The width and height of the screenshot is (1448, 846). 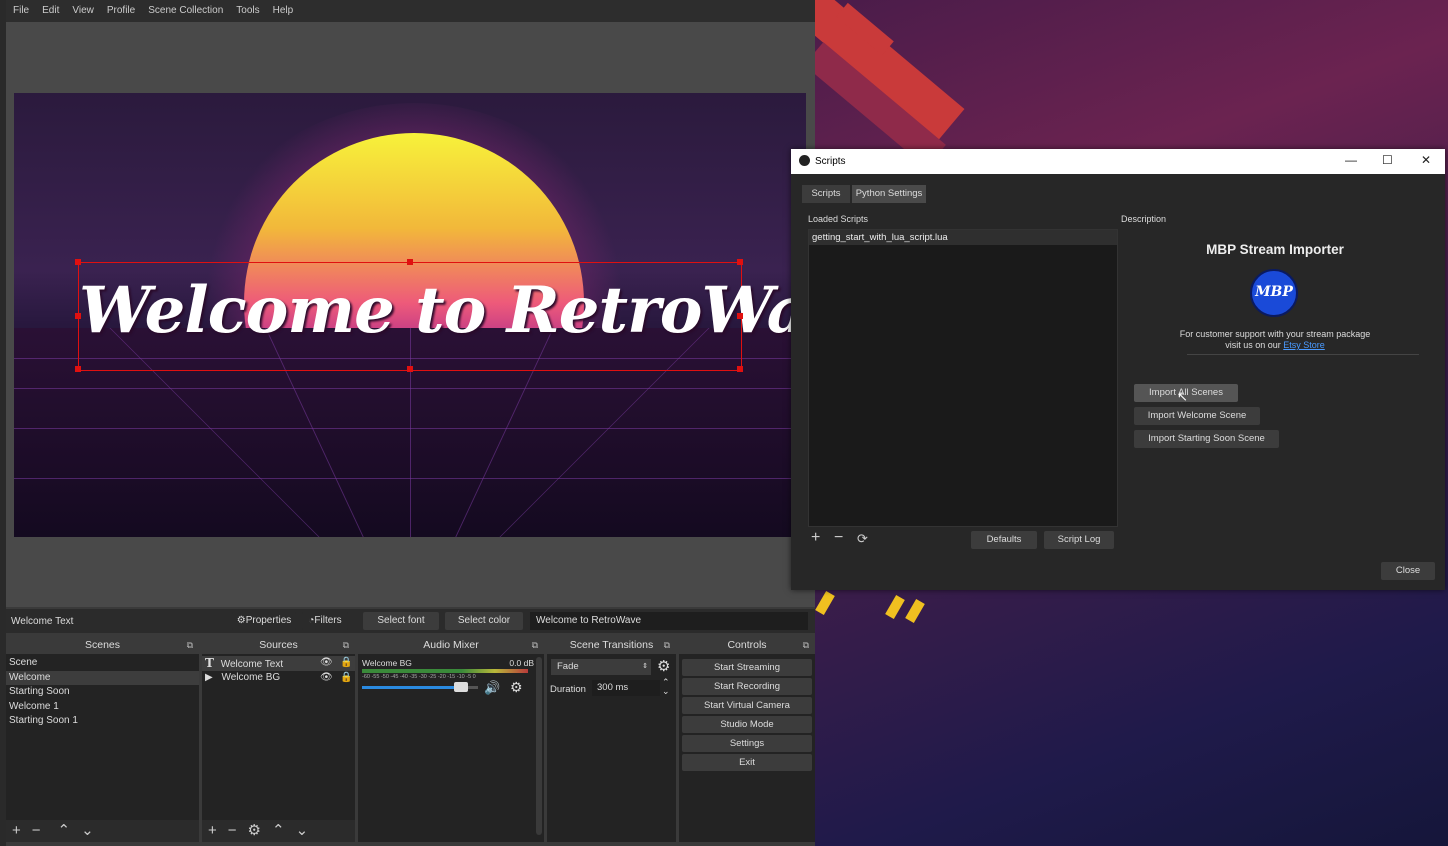 What do you see at coordinates (1118, 161) in the screenshot?
I see `scripts-titlebar: Scripts — ☐ ✕` at bounding box center [1118, 161].